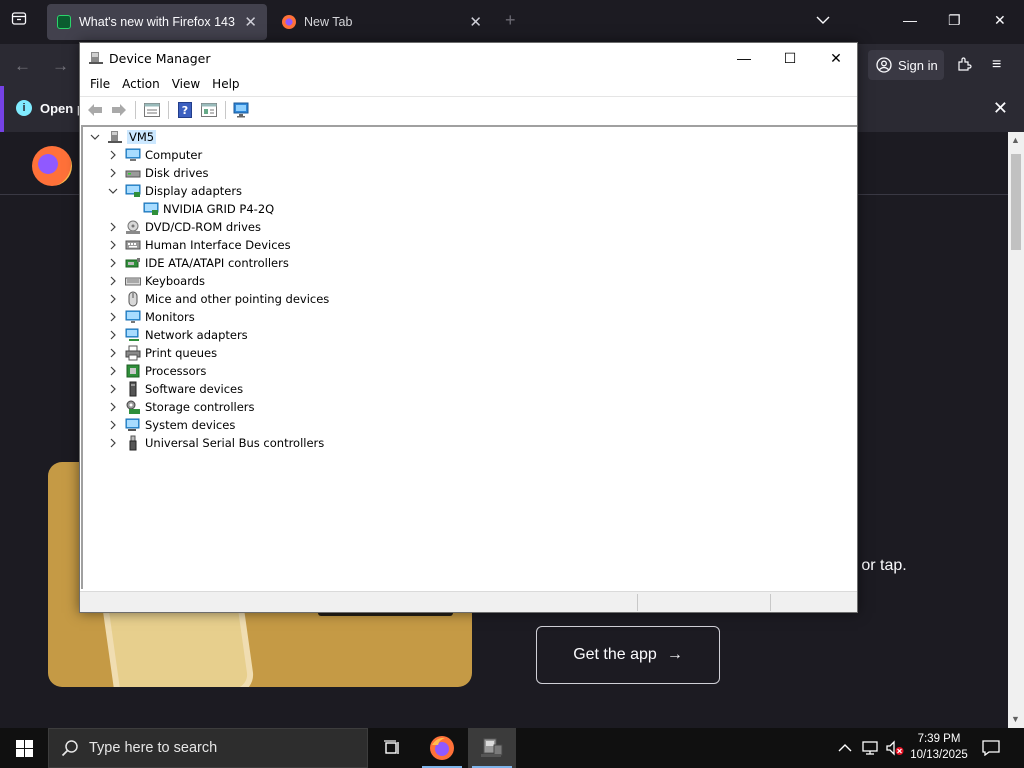 The height and width of the screenshot is (768, 1024). I want to click on node-label: Print queues, so click(181, 353).